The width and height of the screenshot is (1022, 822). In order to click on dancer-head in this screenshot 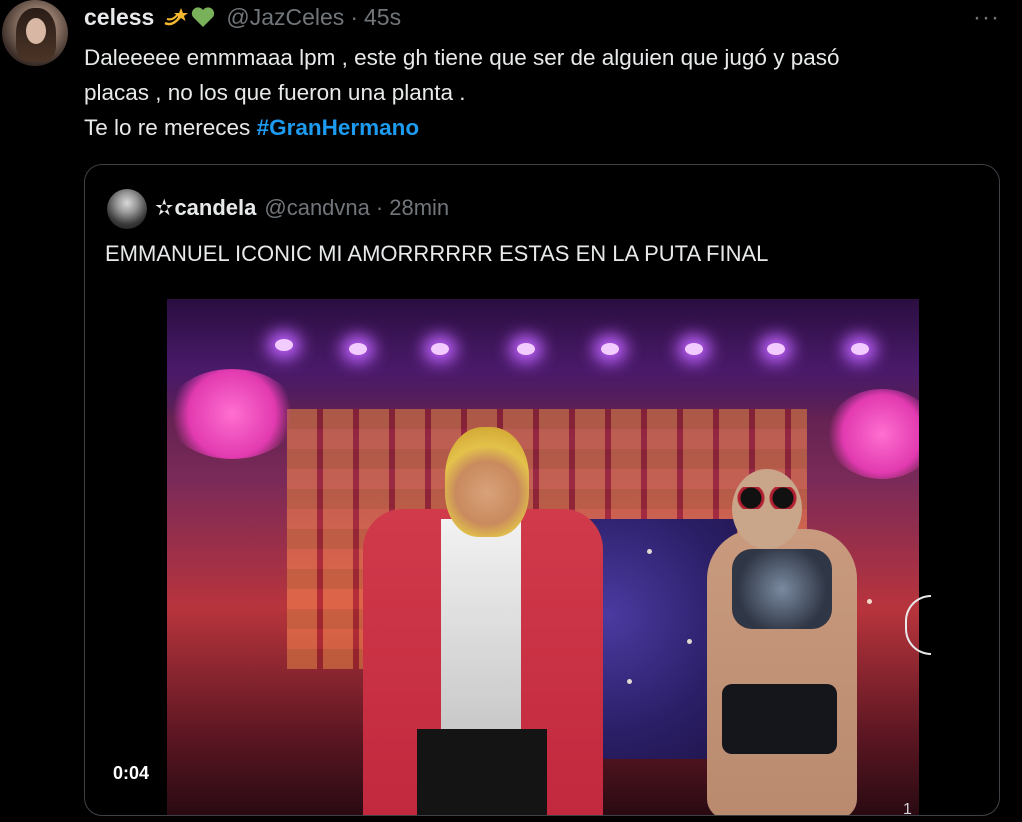, I will do `click(767, 509)`.